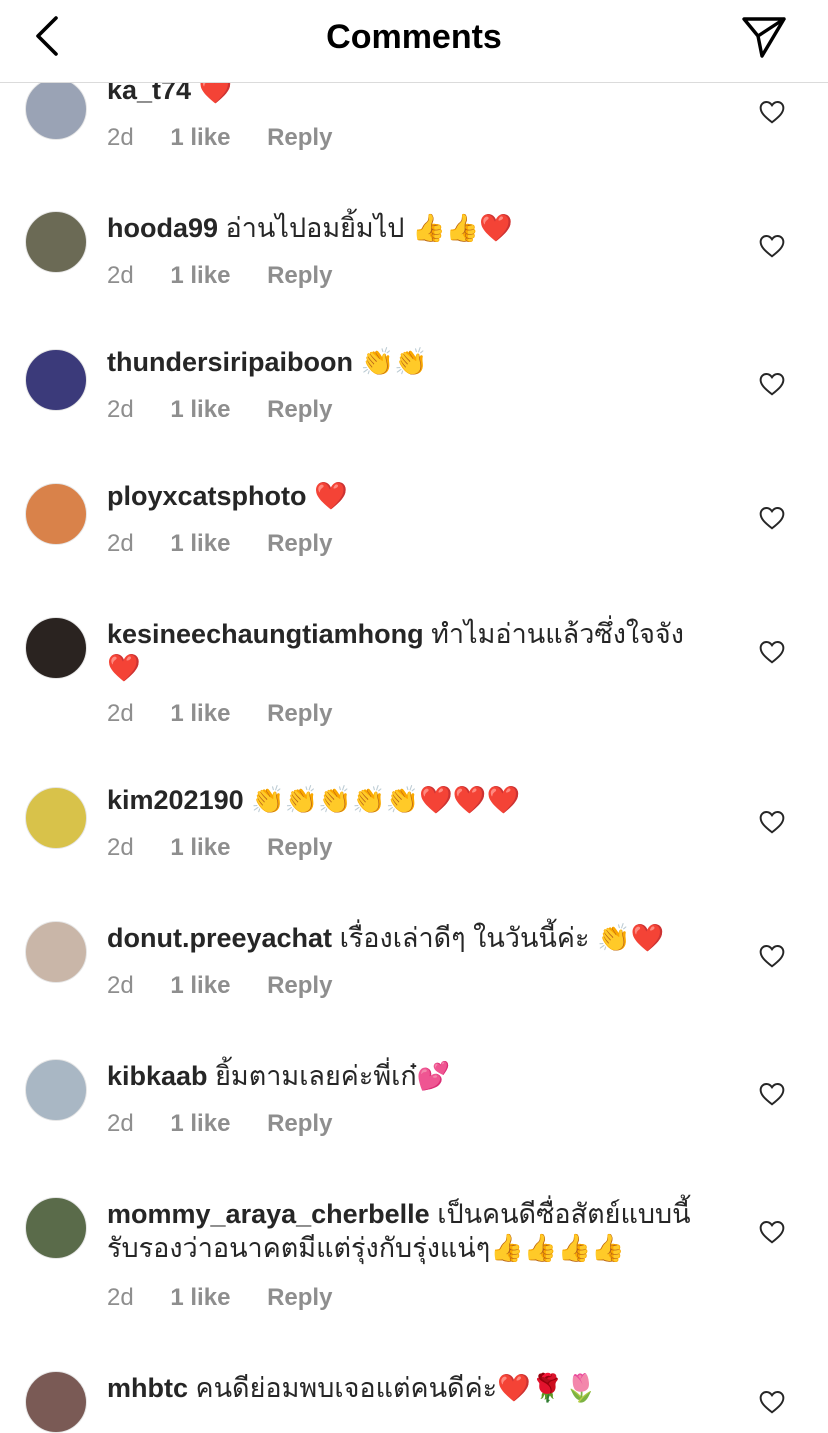 The height and width of the screenshot is (1433, 828). I want to click on comment-username: donut.preeyachat, so click(219, 938).